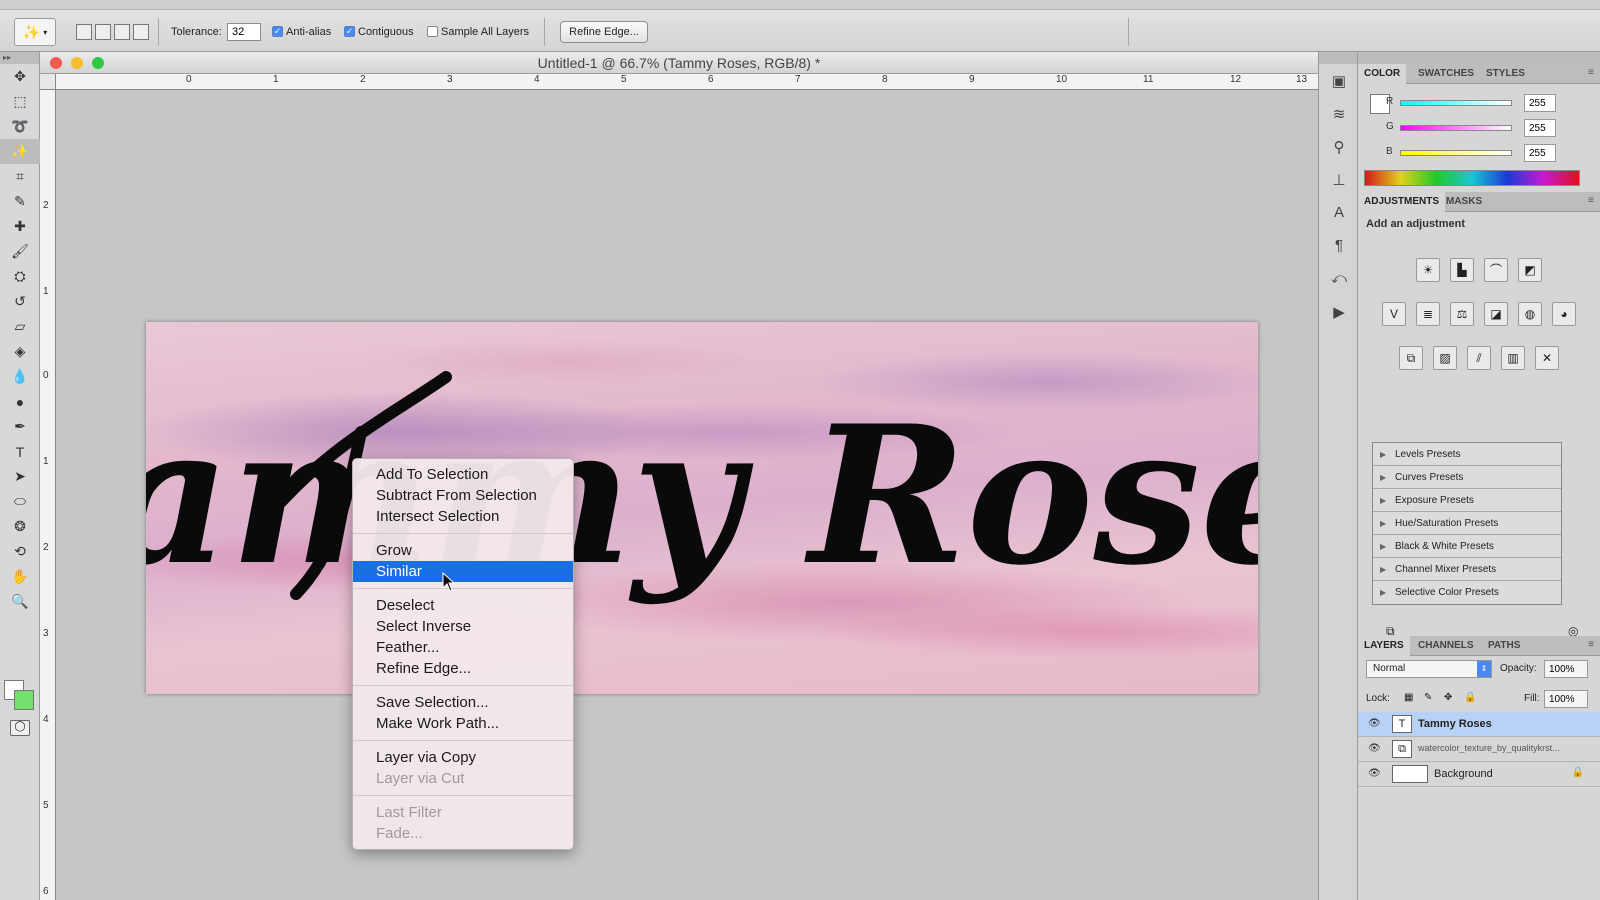 The width and height of the screenshot is (1600, 900). What do you see at coordinates (20, 301) in the screenshot?
I see `history-brush-tool-icon: ↺` at bounding box center [20, 301].